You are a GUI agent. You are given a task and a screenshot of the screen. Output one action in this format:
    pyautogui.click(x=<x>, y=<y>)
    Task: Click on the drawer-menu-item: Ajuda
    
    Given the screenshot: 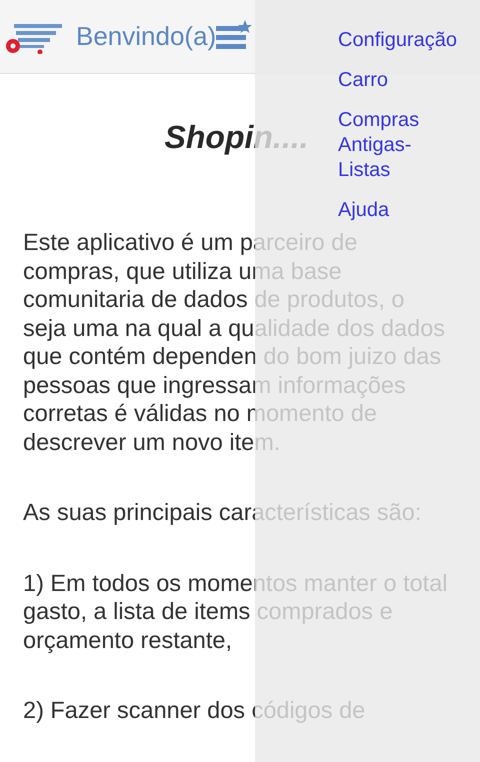 What is the action you would take?
    pyautogui.click(x=399, y=210)
    